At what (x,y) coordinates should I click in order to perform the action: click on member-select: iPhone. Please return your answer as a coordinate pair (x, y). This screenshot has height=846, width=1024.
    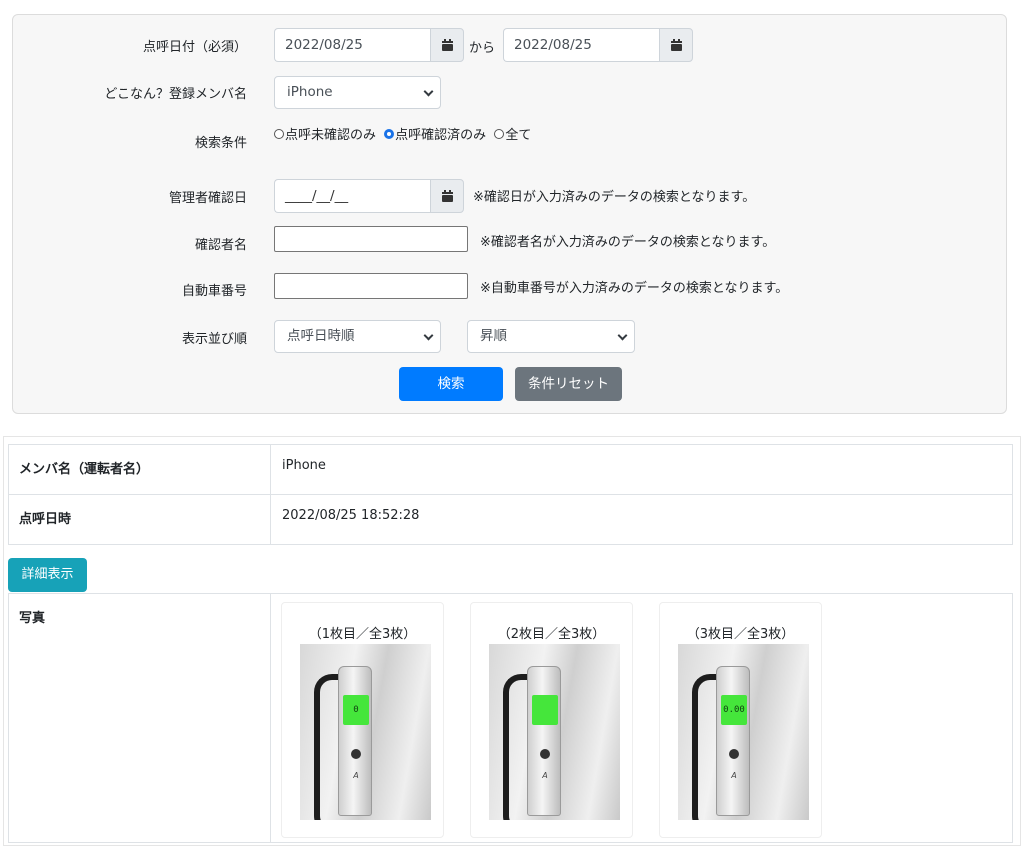
    Looking at the image, I should click on (357, 92).